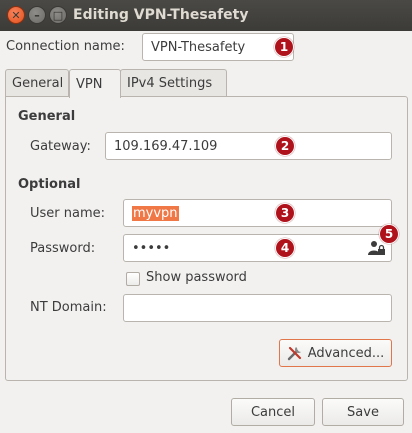 The width and height of the screenshot is (412, 433). What do you see at coordinates (47, 116) in the screenshot?
I see `general-heading: General` at bounding box center [47, 116].